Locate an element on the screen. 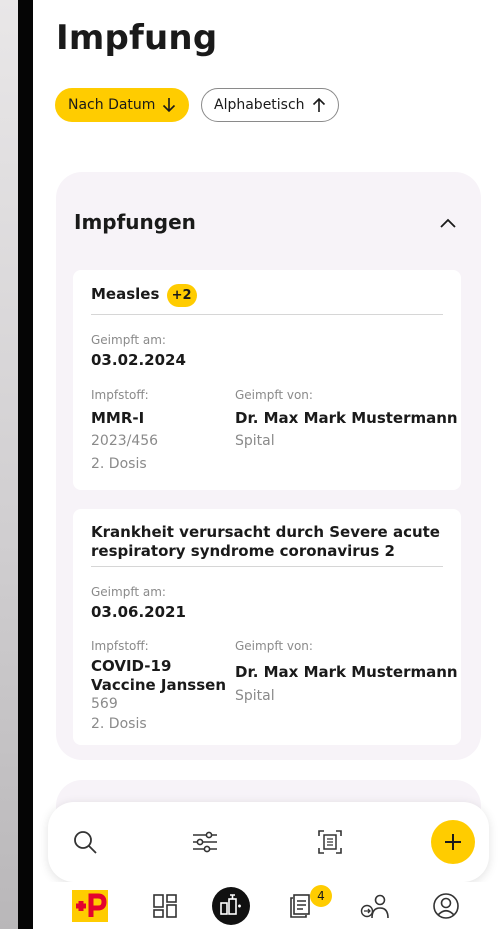 The height and width of the screenshot is (929, 503). more-diseases-badge: +2 is located at coordinates (181, 295).